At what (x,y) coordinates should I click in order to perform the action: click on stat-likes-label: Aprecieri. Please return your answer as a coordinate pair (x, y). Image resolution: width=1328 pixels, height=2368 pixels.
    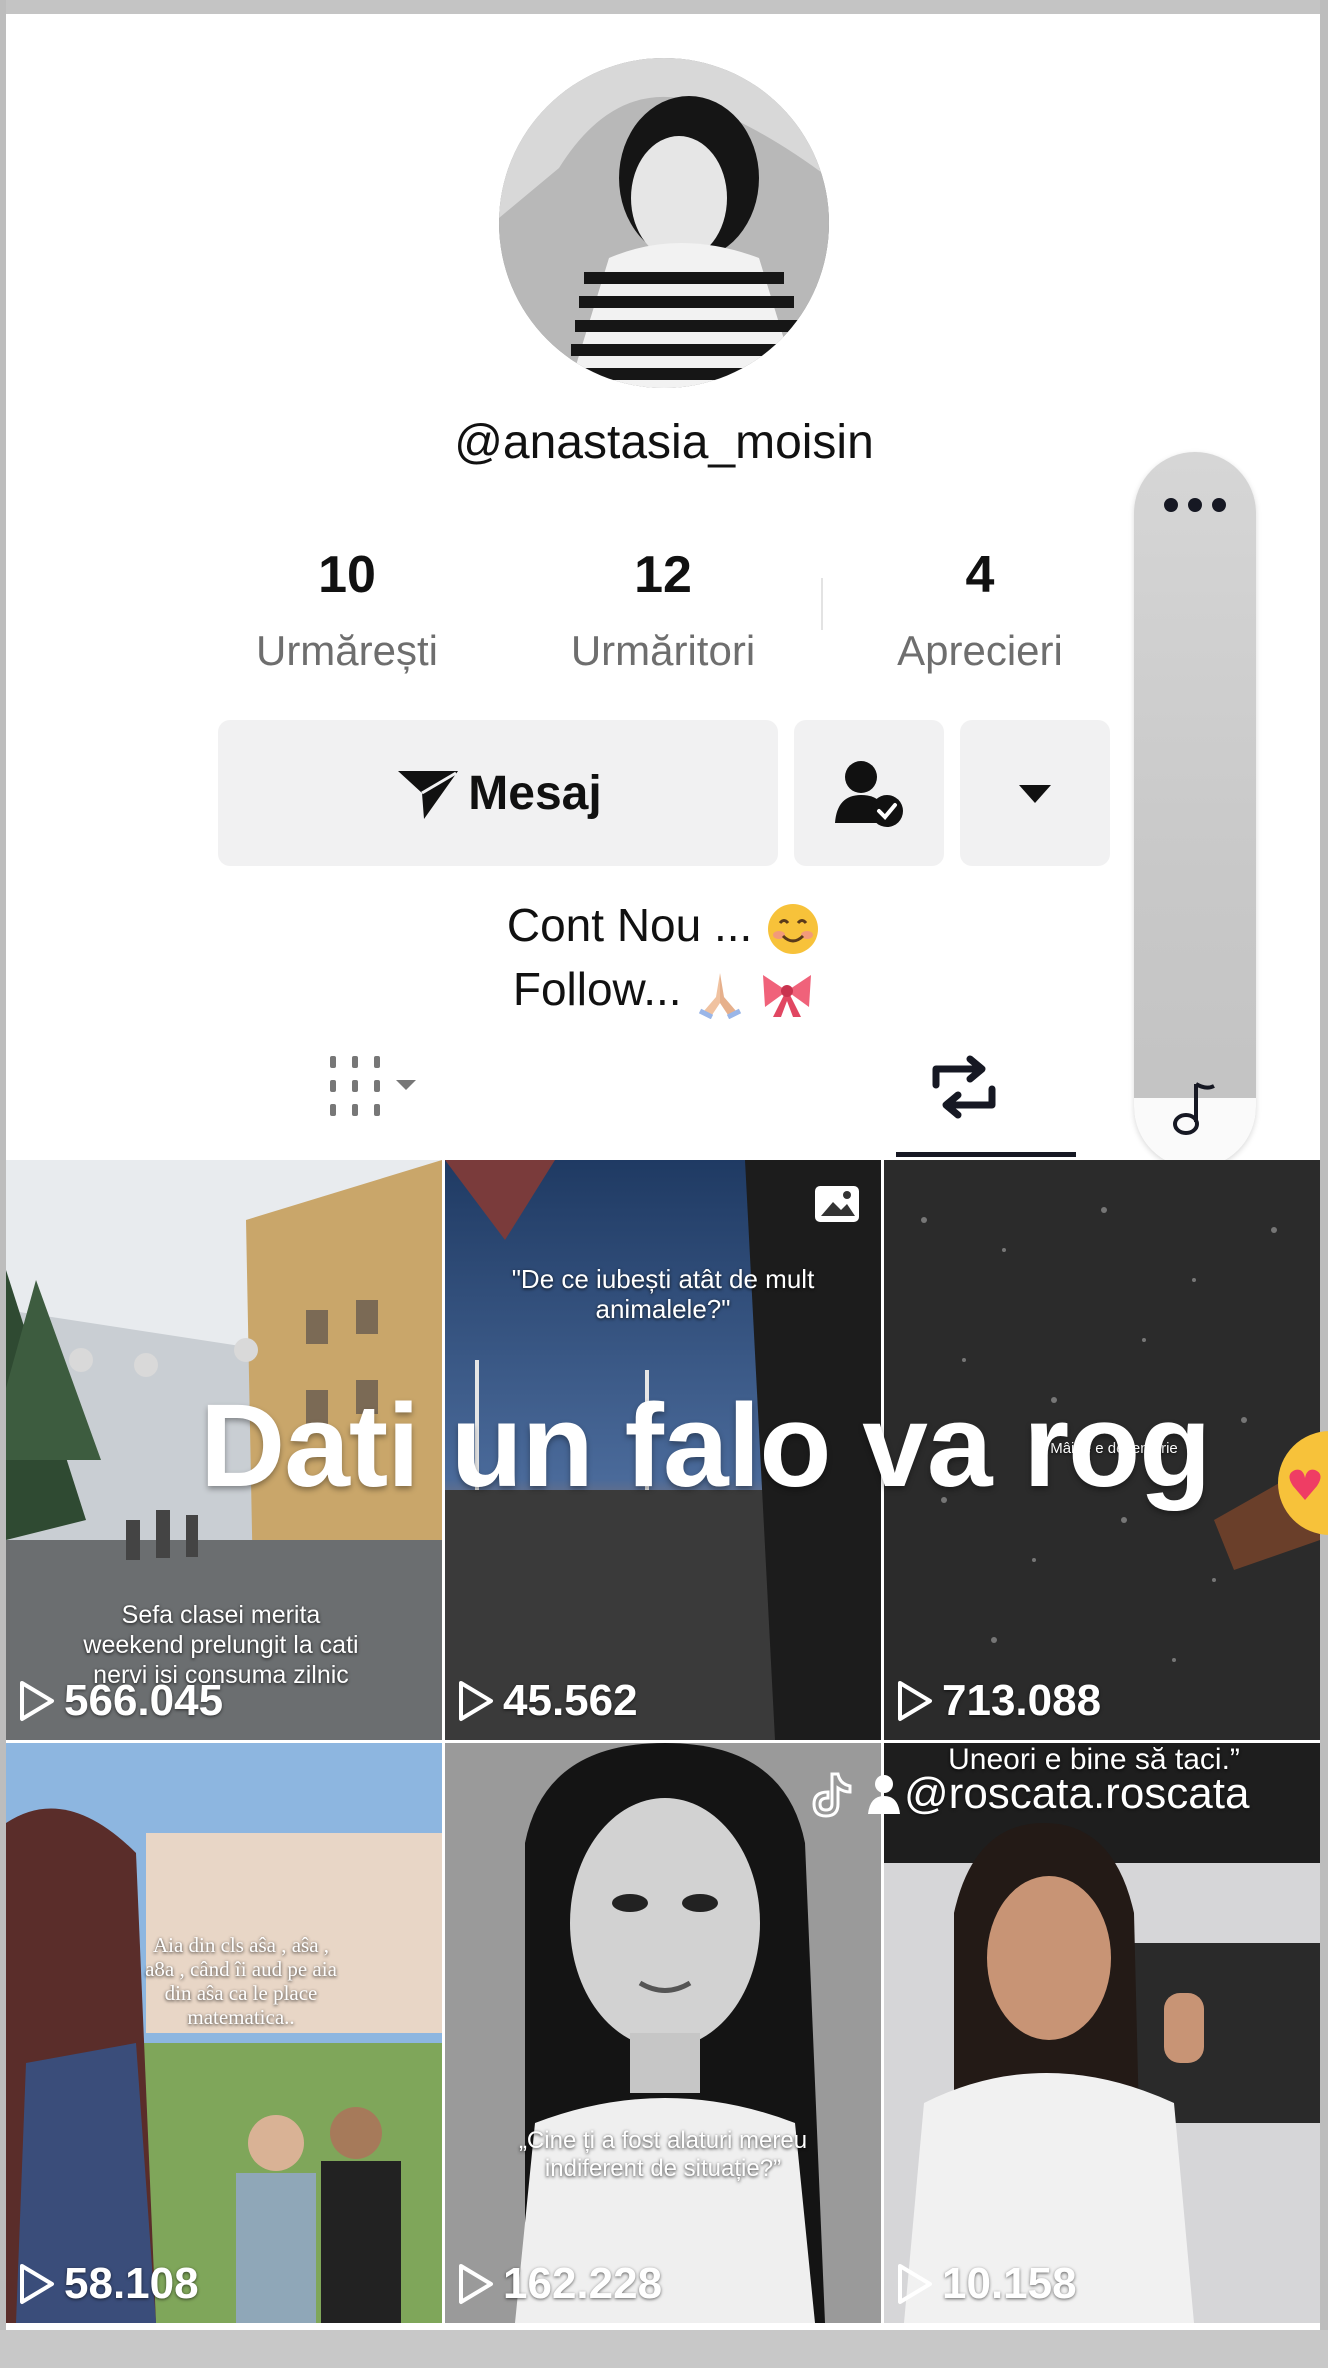
    Looking at the image, I should click on (980, 650).